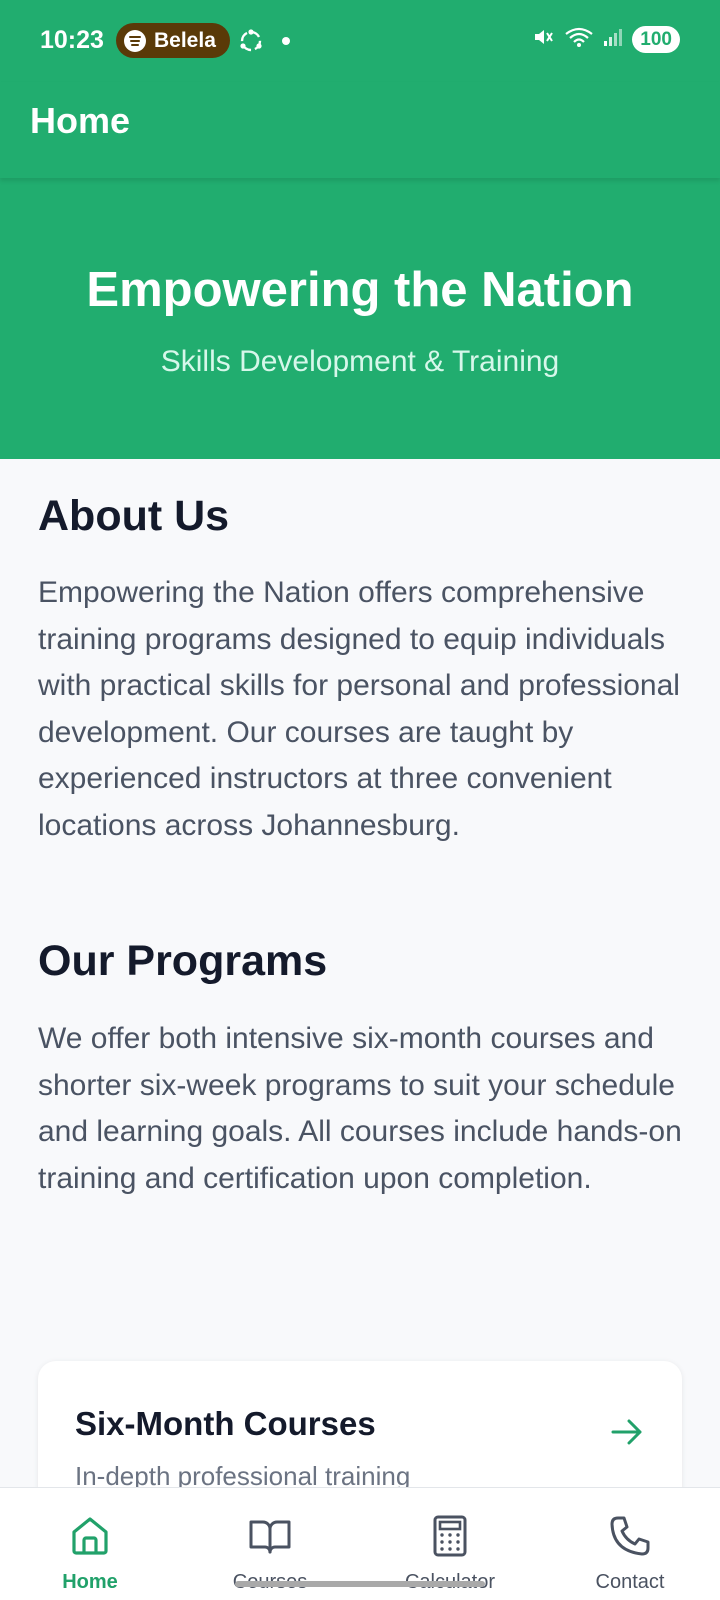 Image resolution: width=720 pixels, height=1600 pixels. I want to click on wifi-icon, so click(579, 39).